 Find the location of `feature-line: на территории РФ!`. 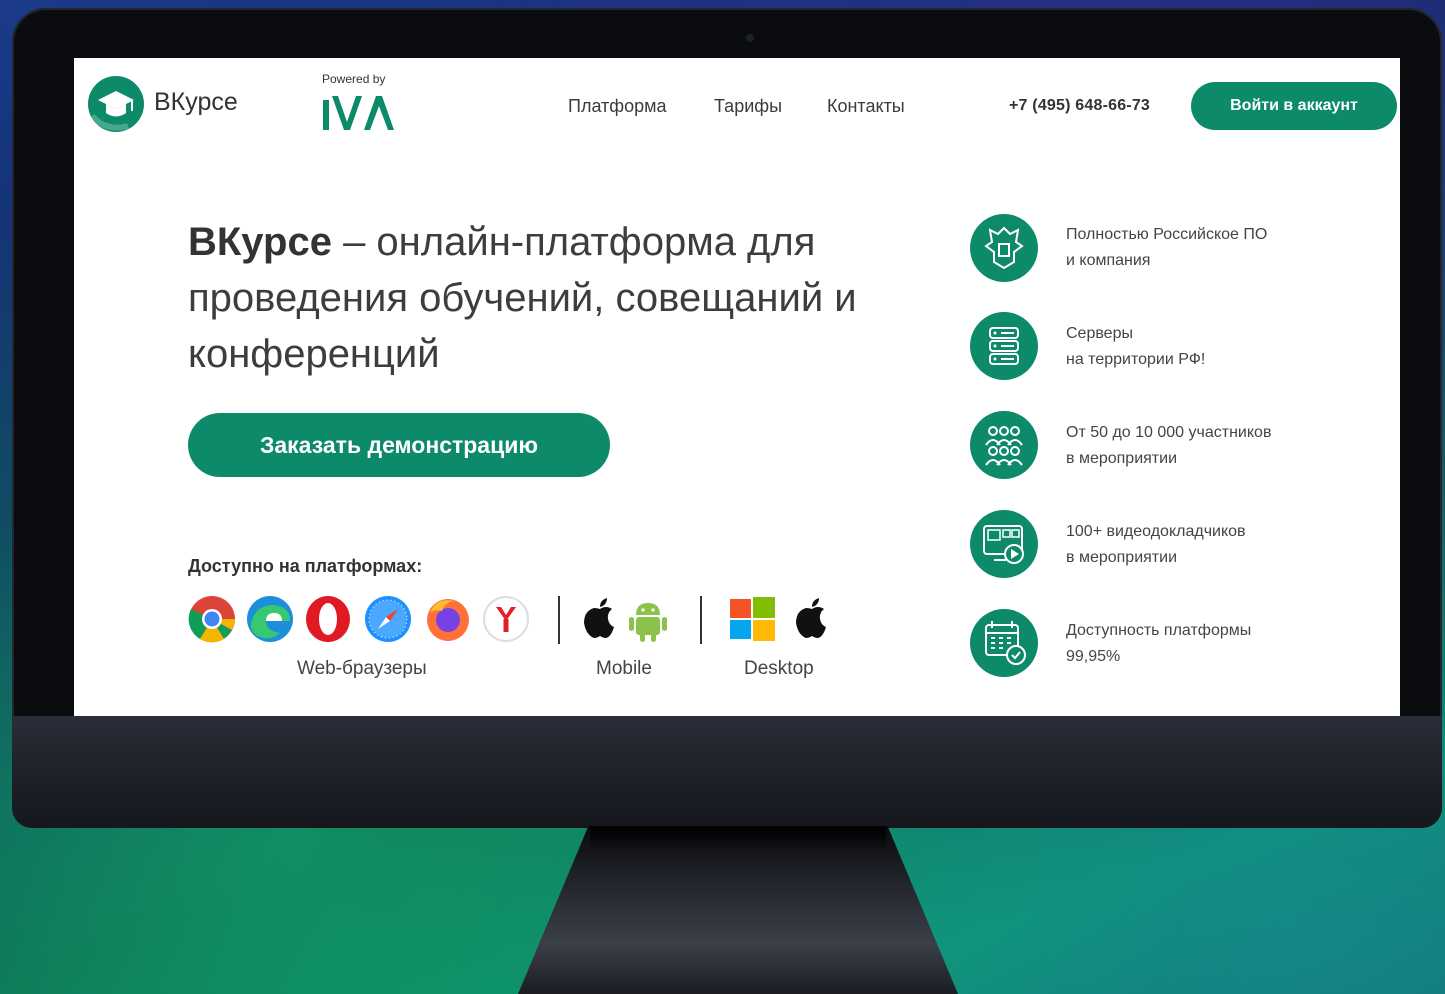

feature-line: на территории РФ! is located at coordinates (1136, 359).